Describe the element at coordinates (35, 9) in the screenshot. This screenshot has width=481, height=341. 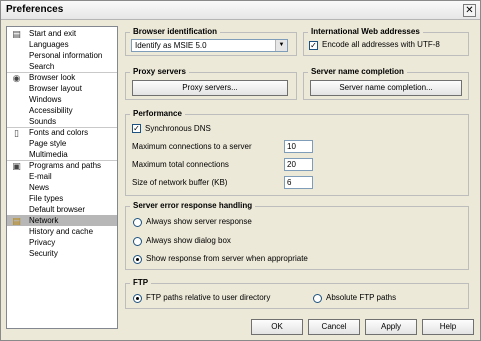
I see `window-title: Preferences` at that location.